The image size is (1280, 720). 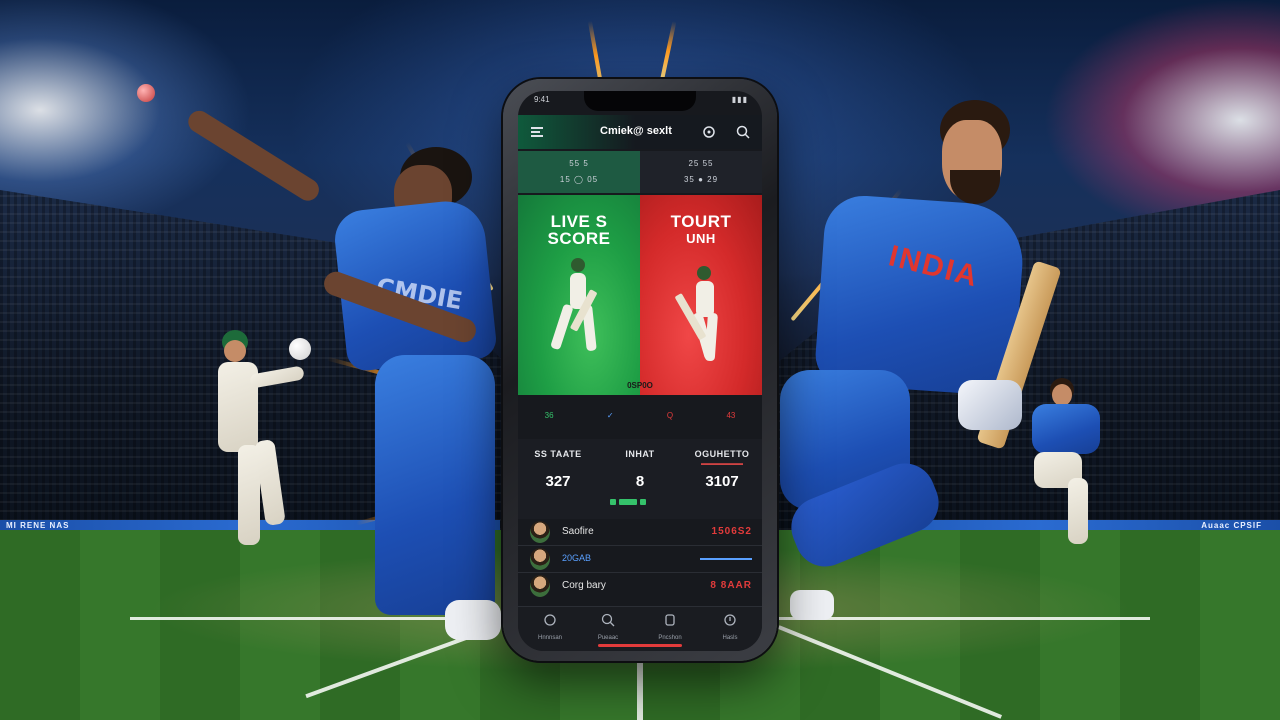 I want to click on ad-board-left-text: MI RENE NAS, so click(x=38, y=525).